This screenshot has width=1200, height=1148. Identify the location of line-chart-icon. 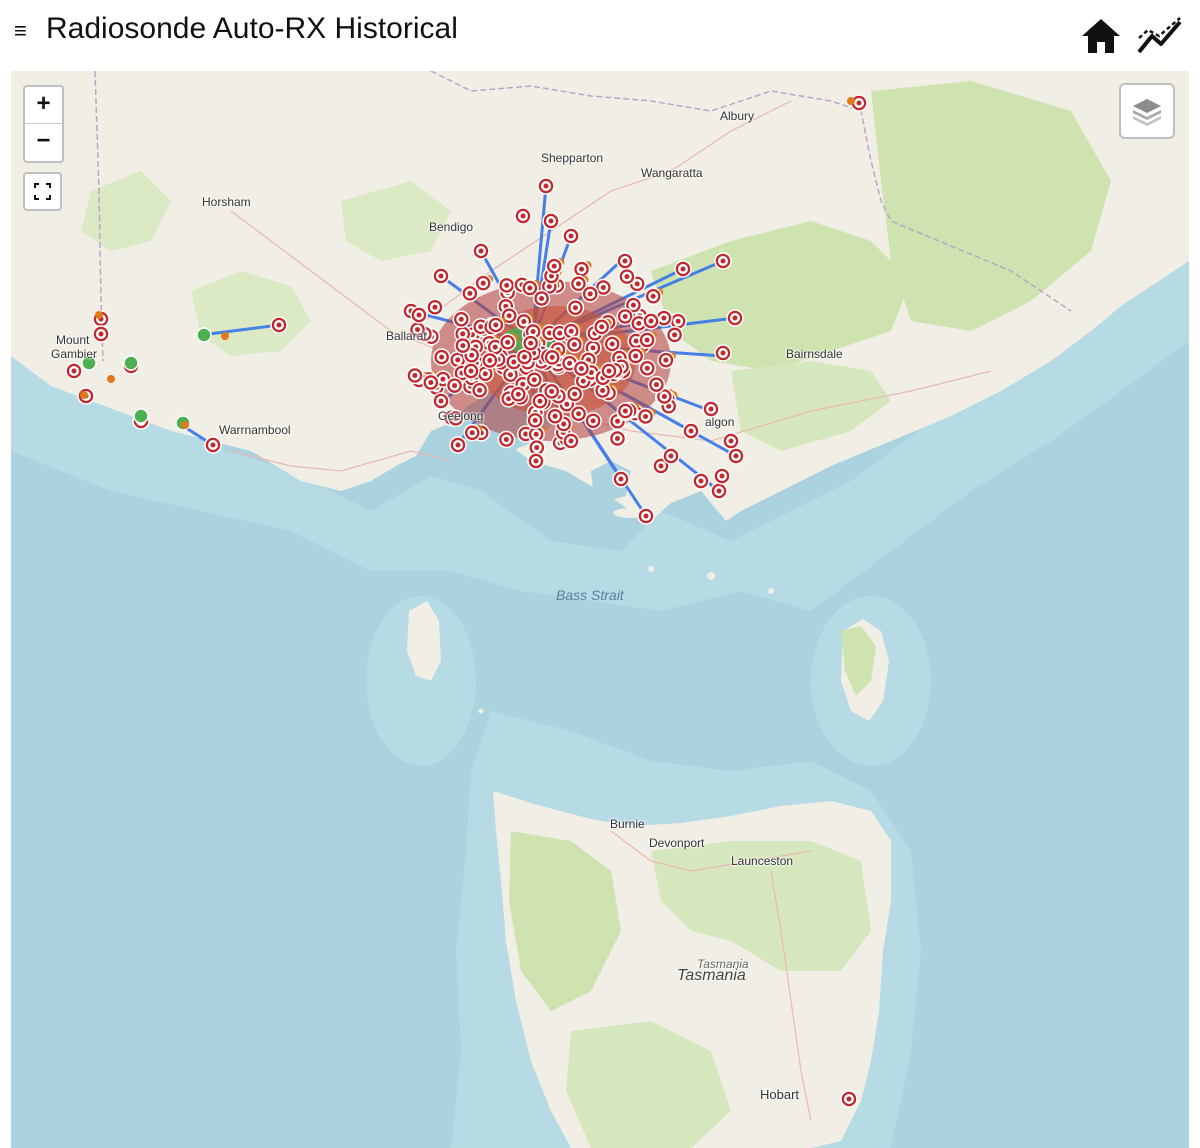
(1159, 36).